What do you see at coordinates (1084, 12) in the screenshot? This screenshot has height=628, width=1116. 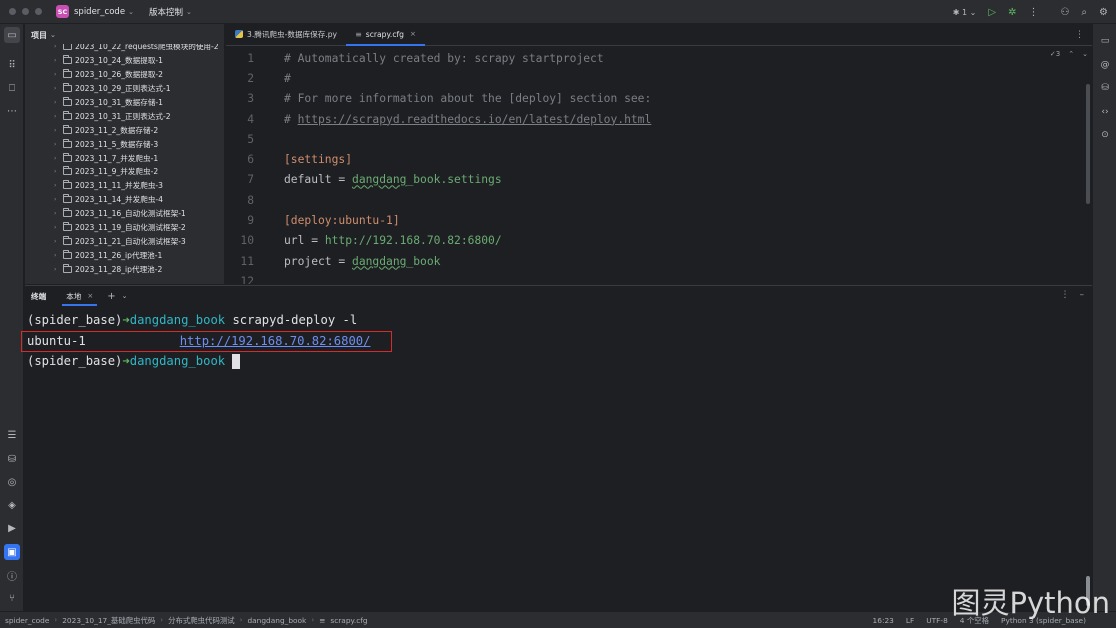 I see `search-icon: ⌕` at bounding box center [1084, 12].